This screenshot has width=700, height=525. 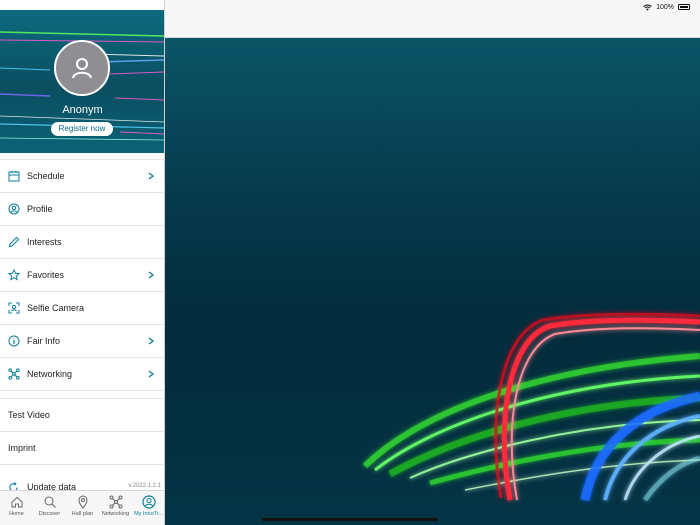 I want to click on sidebar-item-profile: Profile, so click(x=82, y=209).